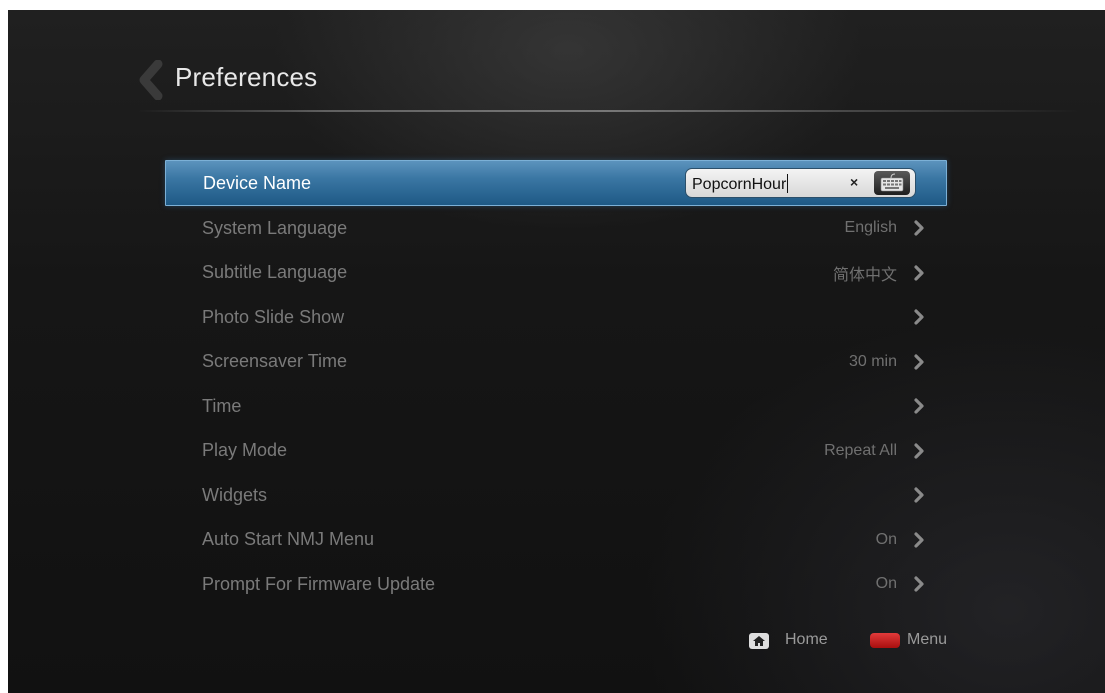 The height and width of the screenshot is (693, 1105). I want to click on home-icon, so click(759, 641).